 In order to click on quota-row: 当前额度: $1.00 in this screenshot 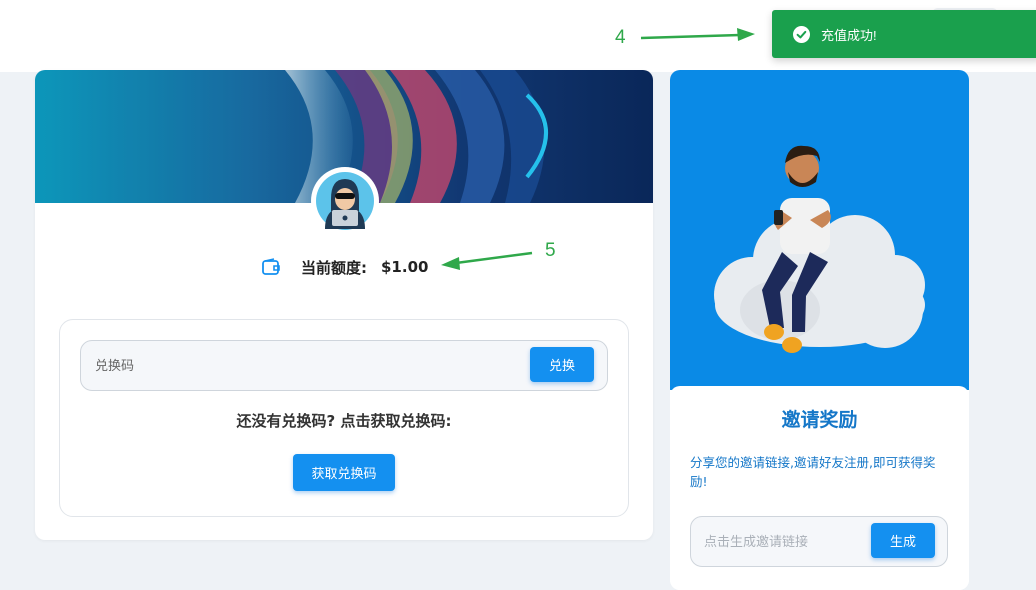, I will do `click(344, 267)`.